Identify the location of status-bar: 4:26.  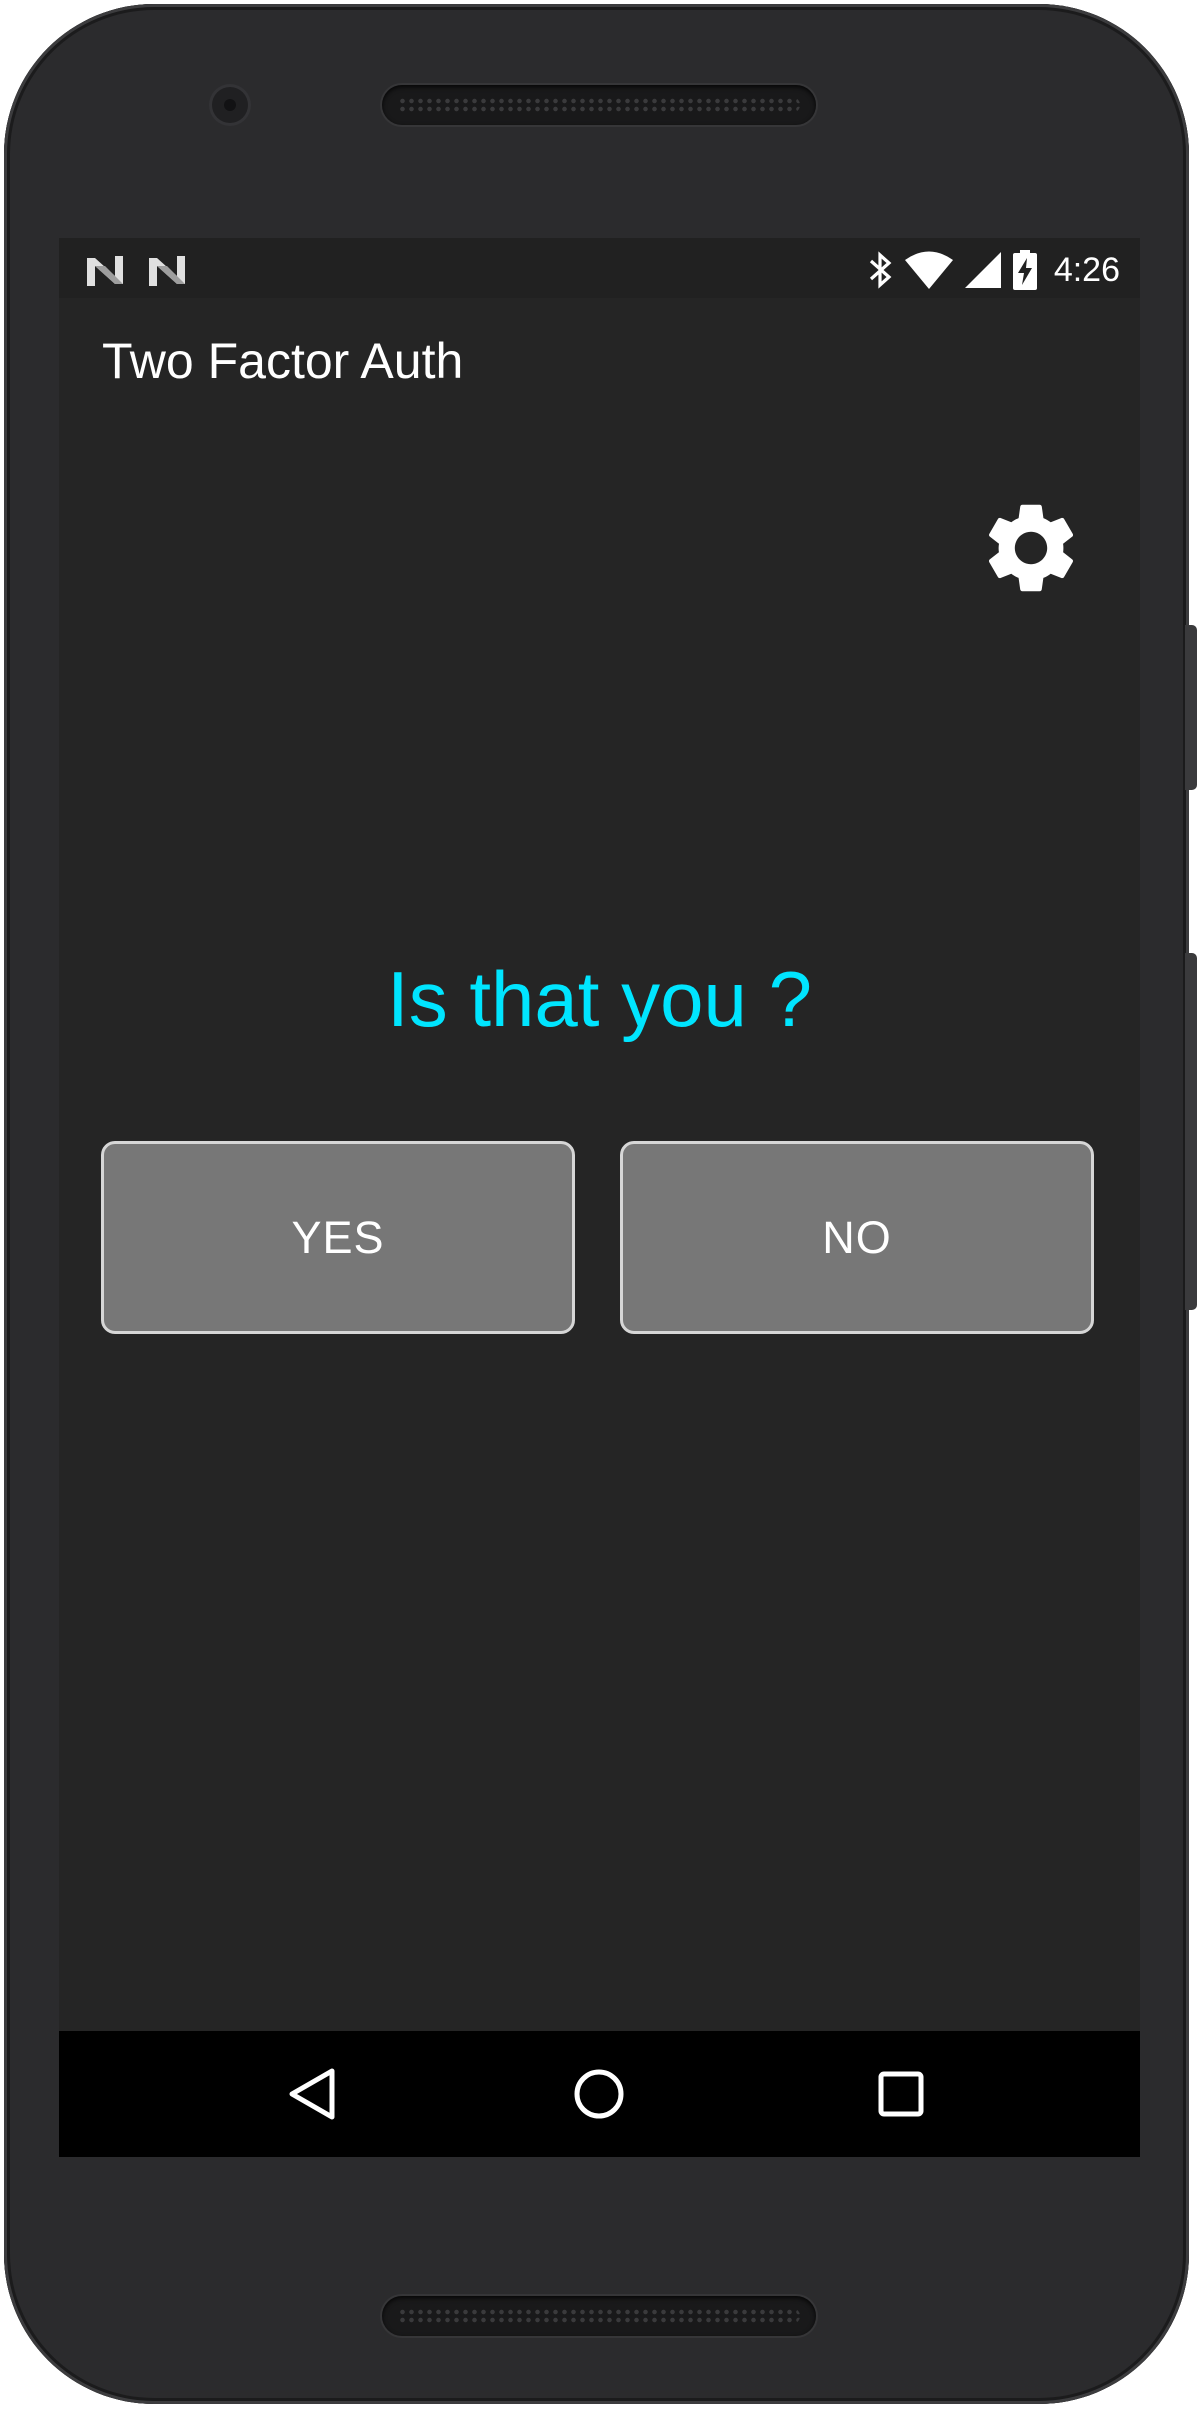
(599, 268).